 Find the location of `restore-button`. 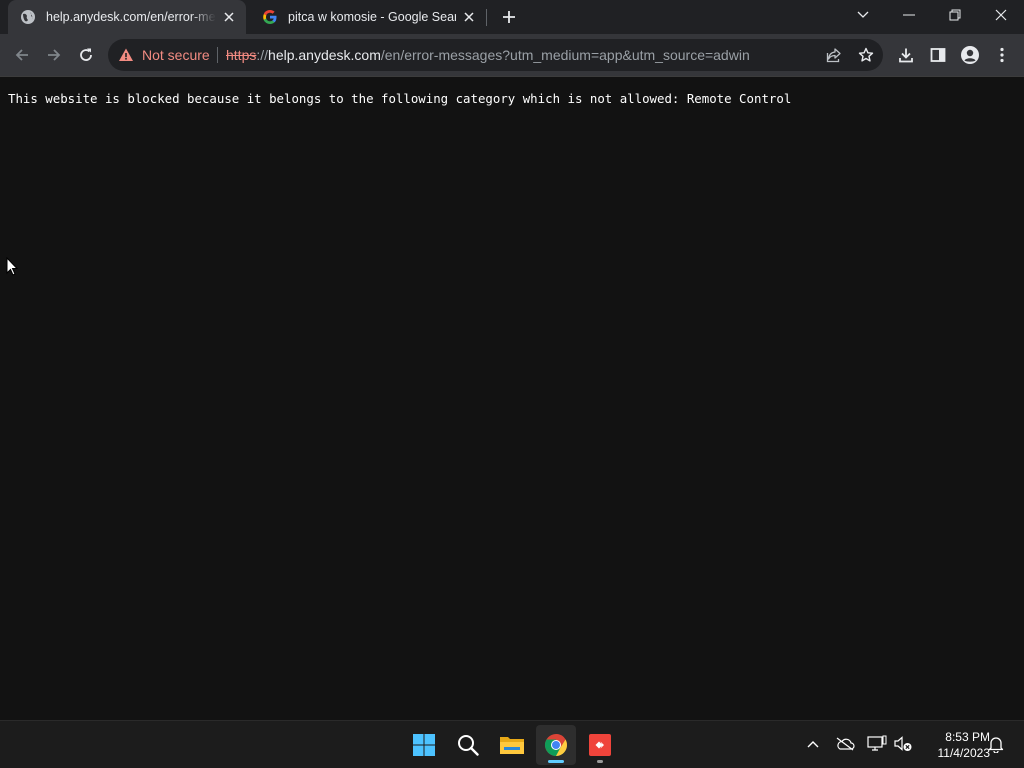

restore-button is located at coordinates (955, 15).